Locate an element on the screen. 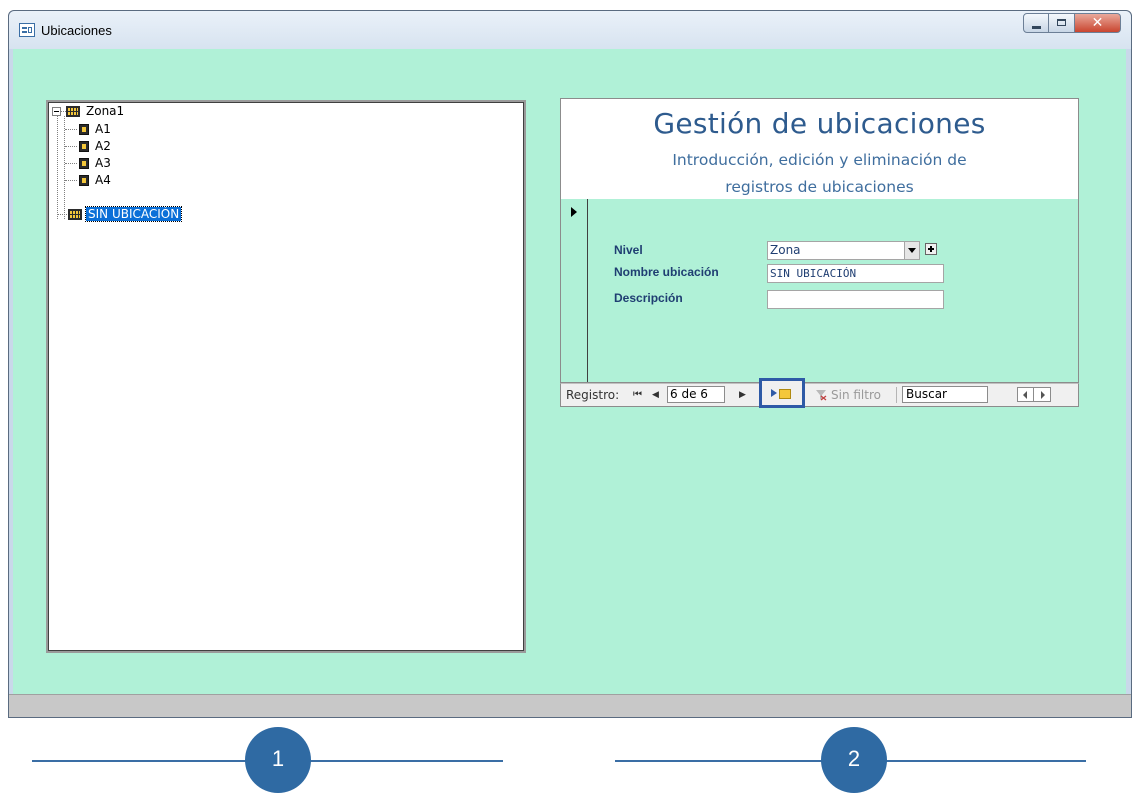 The image size is (1134, 793). descripcion-field is located at coordinates (855, 299).